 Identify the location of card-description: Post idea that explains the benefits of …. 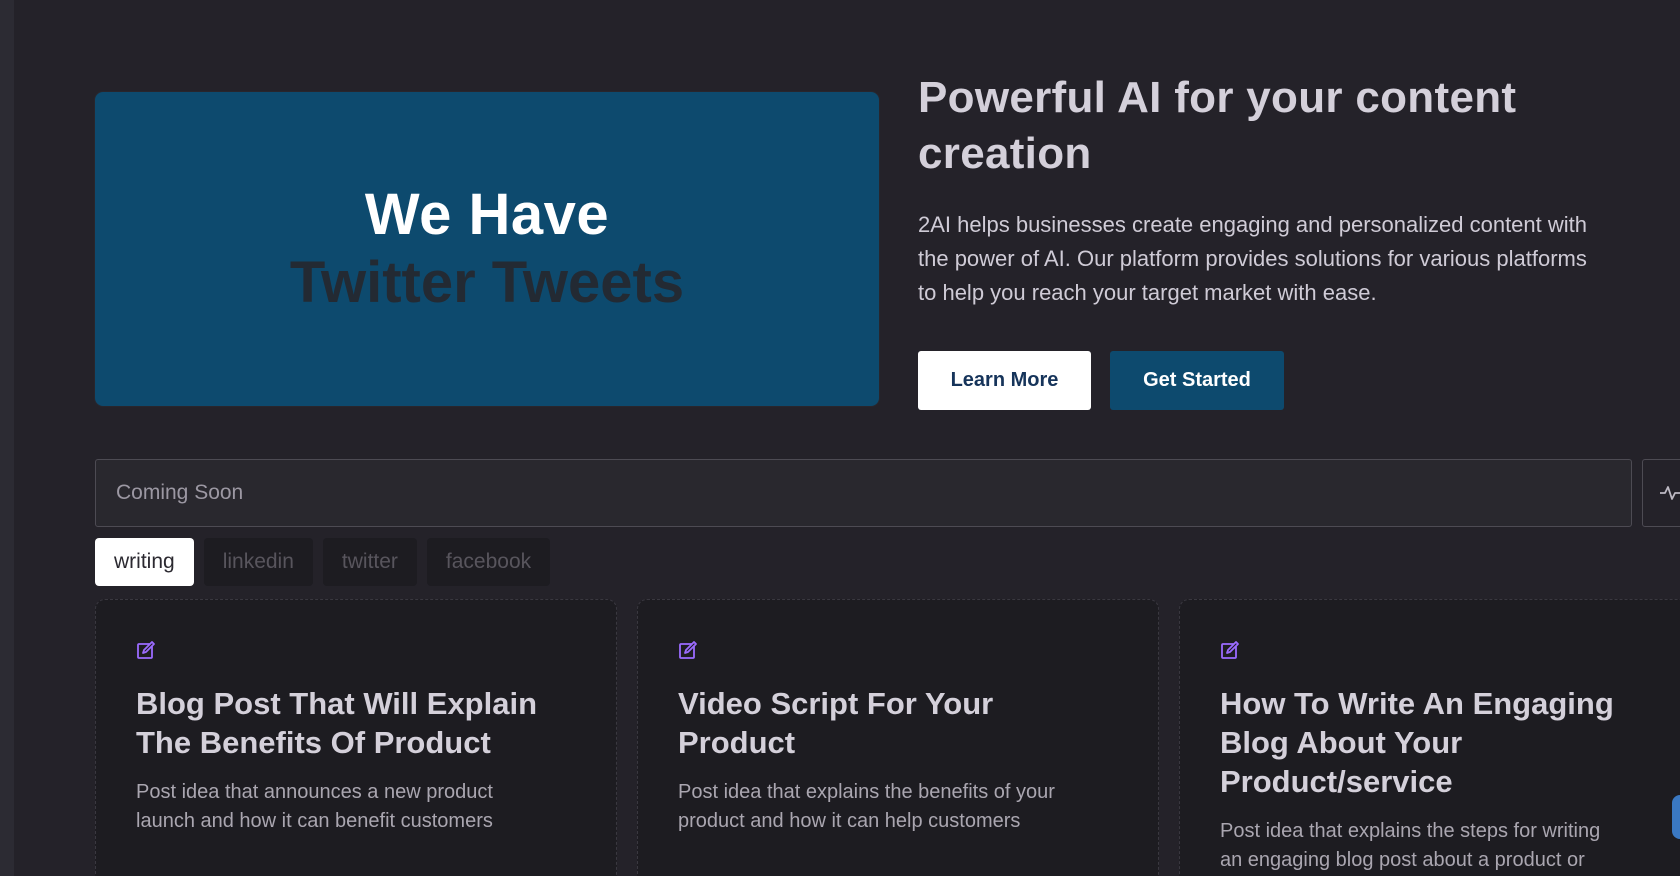
(898, 807).